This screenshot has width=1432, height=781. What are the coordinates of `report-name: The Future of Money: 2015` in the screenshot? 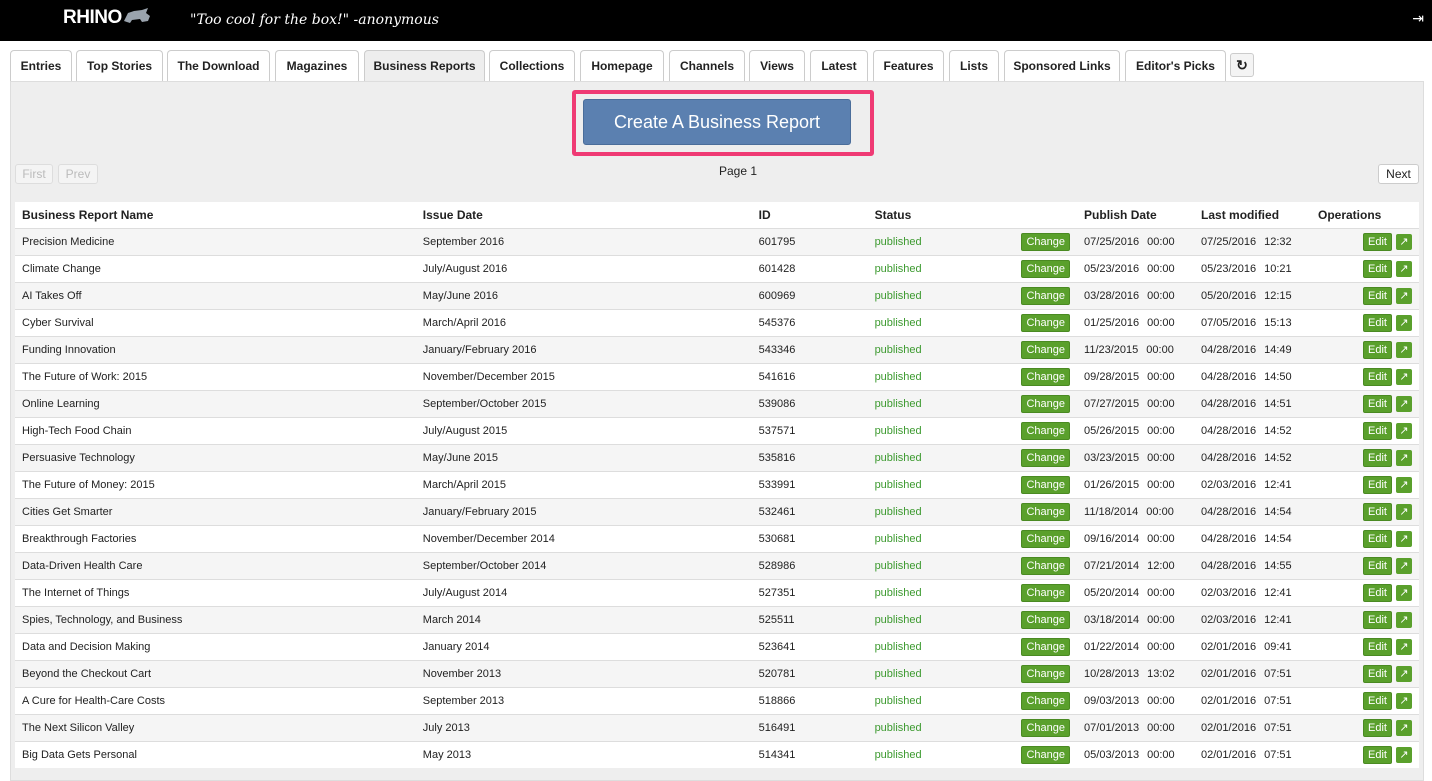 It's located at (215, 484).